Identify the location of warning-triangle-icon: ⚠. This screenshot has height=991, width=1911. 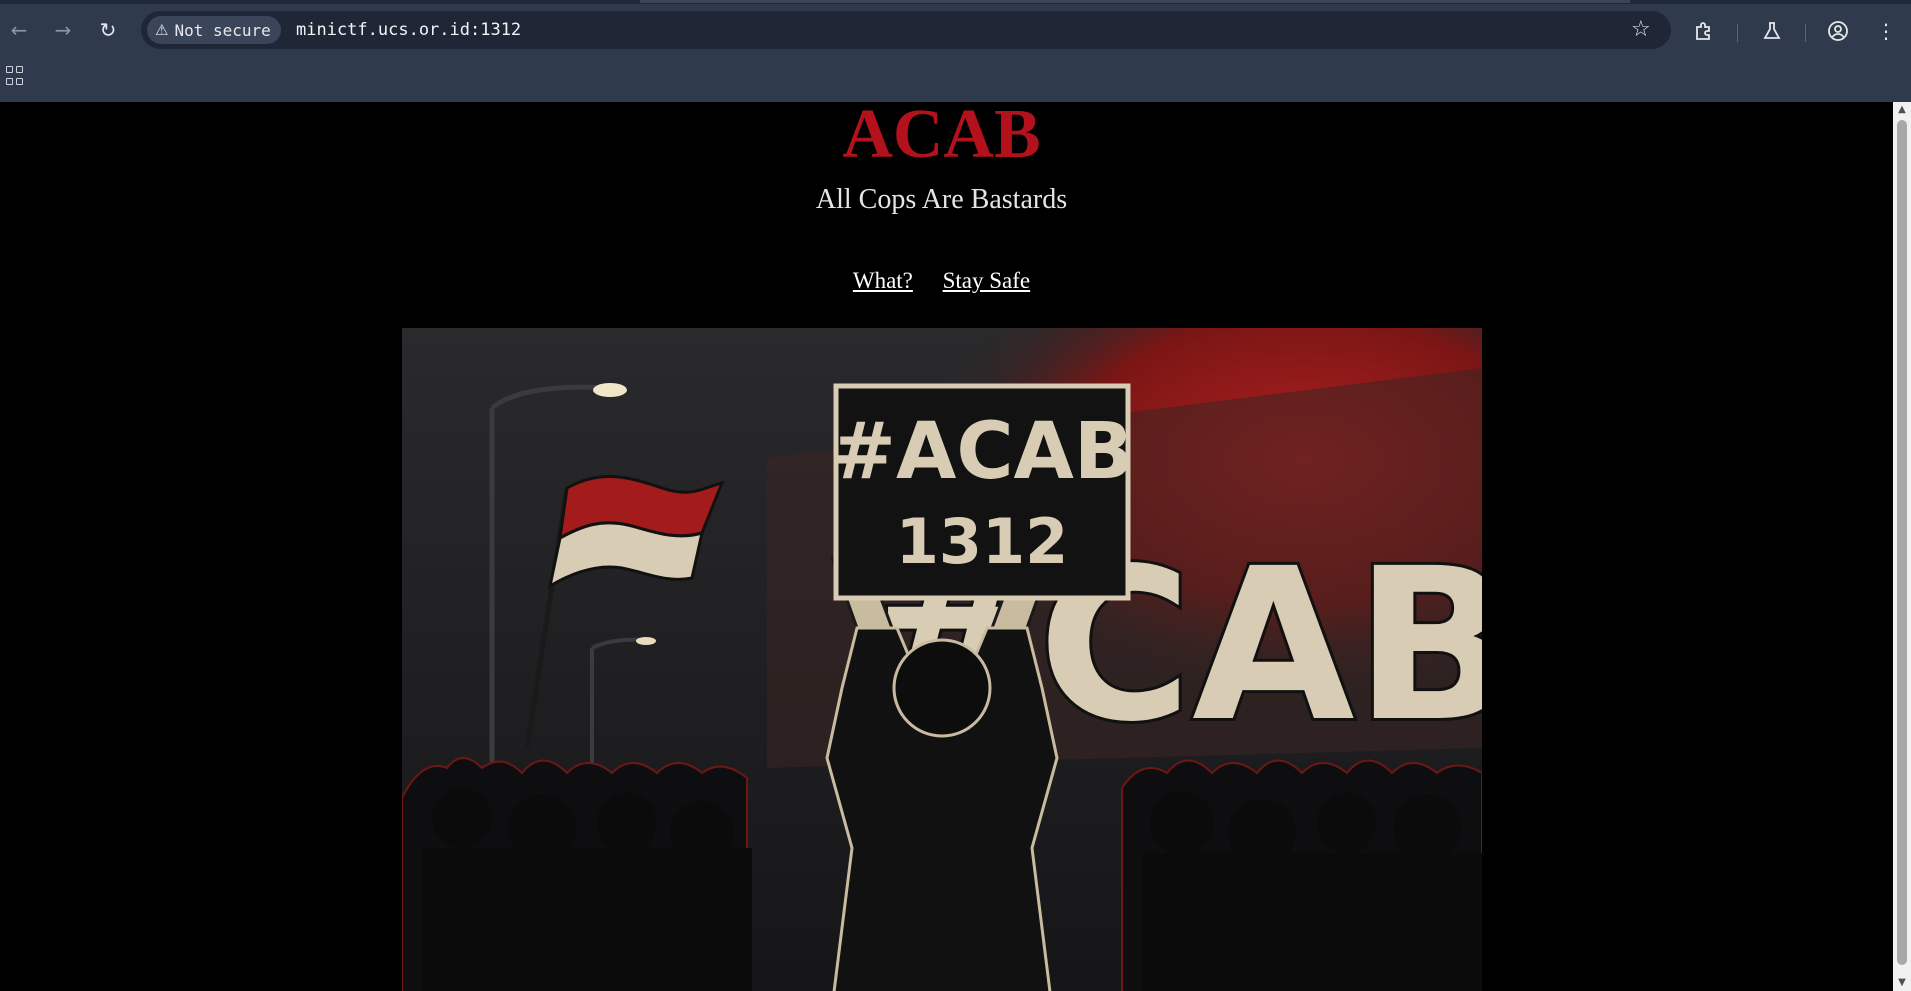
(162, 30).